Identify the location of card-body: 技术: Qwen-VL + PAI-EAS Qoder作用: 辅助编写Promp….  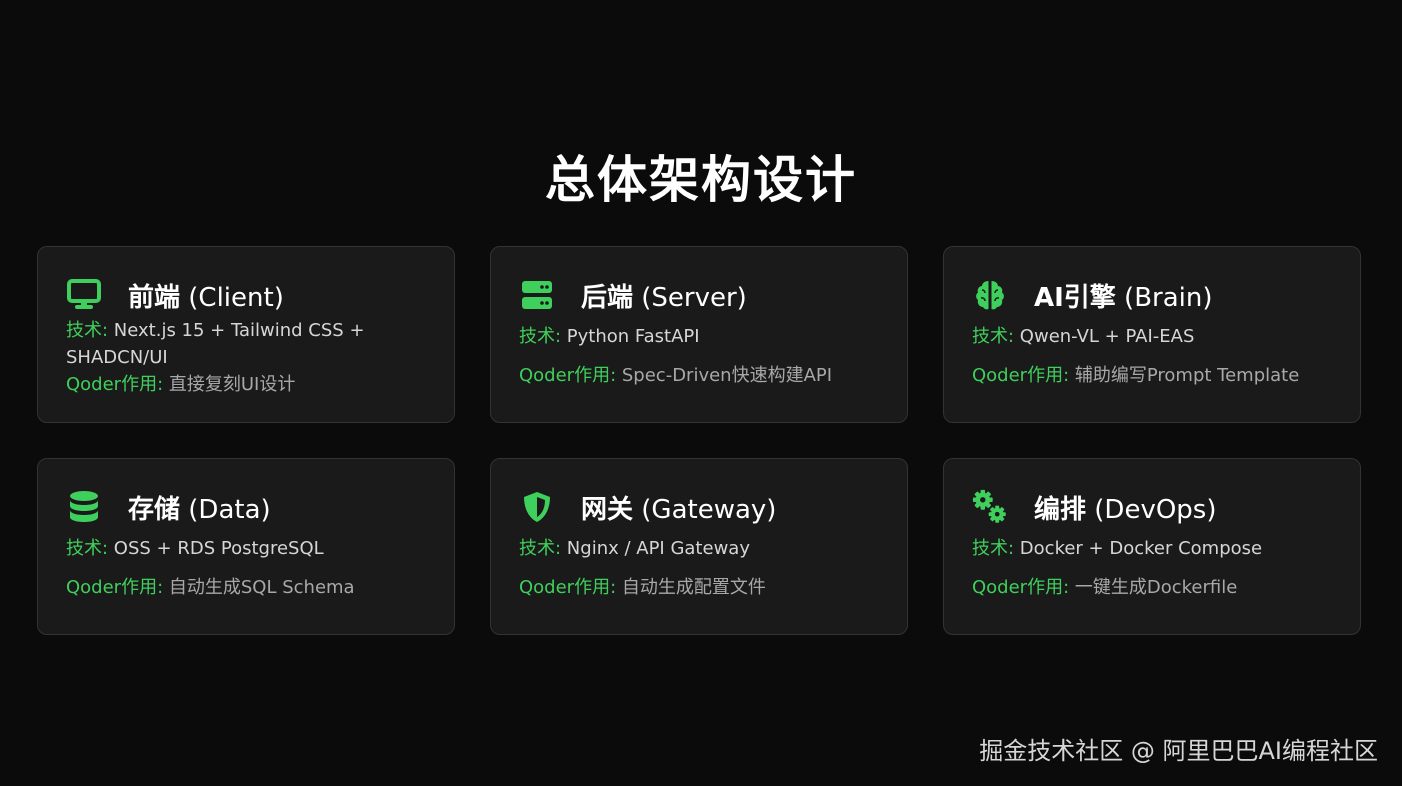
(1156, 356).